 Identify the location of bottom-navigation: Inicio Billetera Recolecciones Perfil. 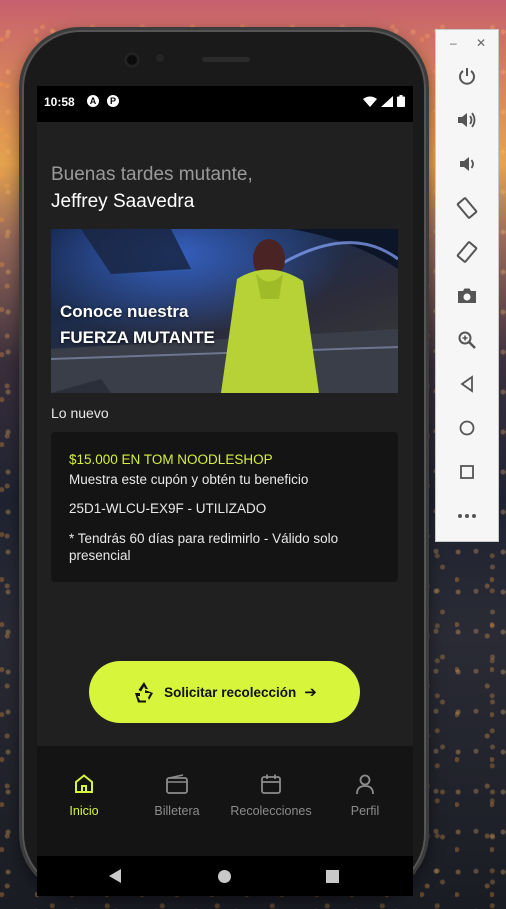
(225, 801).